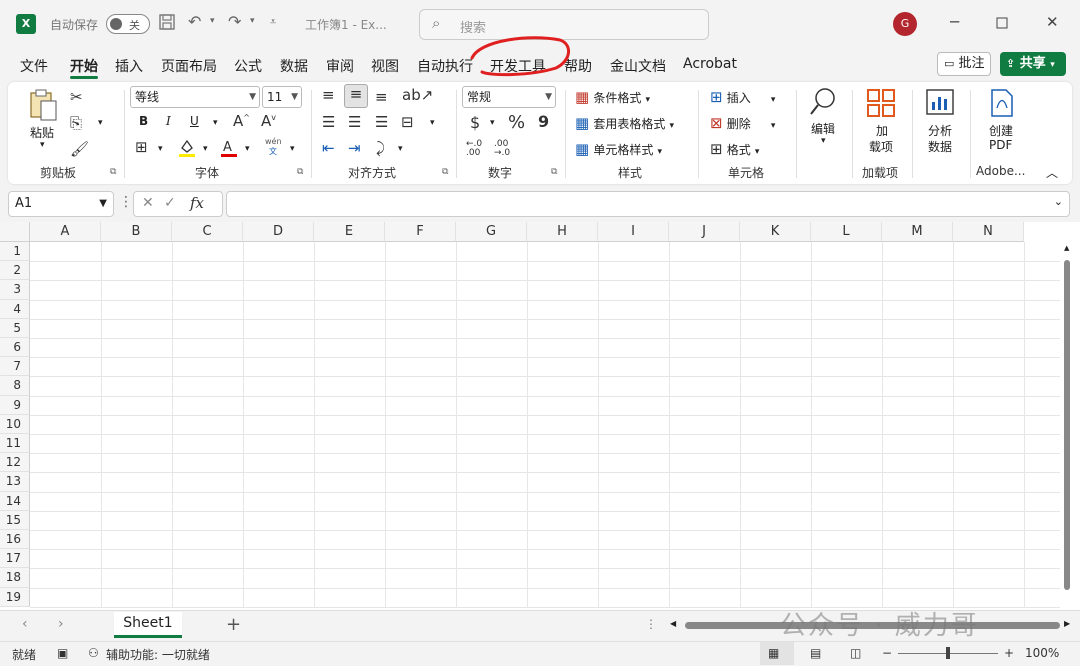 This screenshot has width=1080, height=666. Describe the element at coordinates (158, 654) in the screenshot. I see `accessibility-status: 辅助功能: 一切就绪` at that location.